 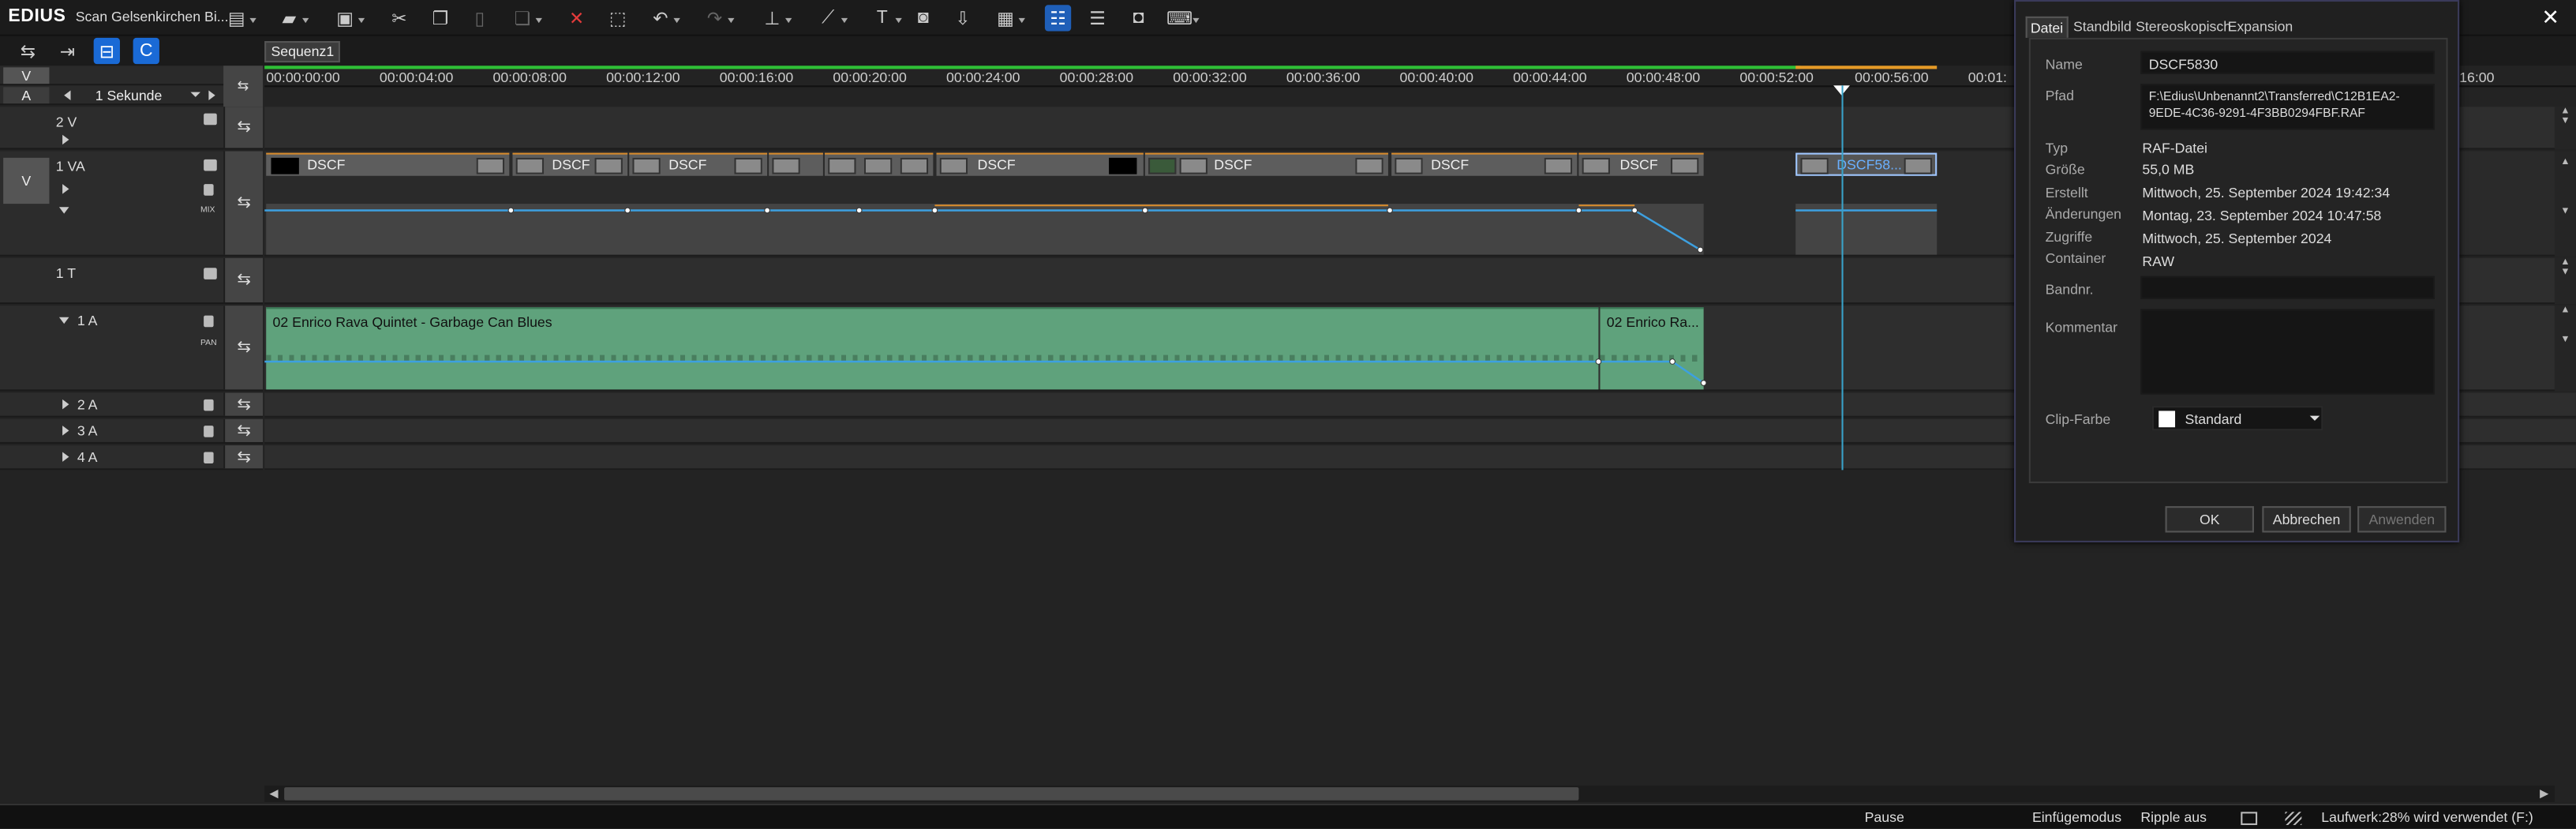 I want to click on tab-expansion: Expansion, so click(x=2260, y=28).